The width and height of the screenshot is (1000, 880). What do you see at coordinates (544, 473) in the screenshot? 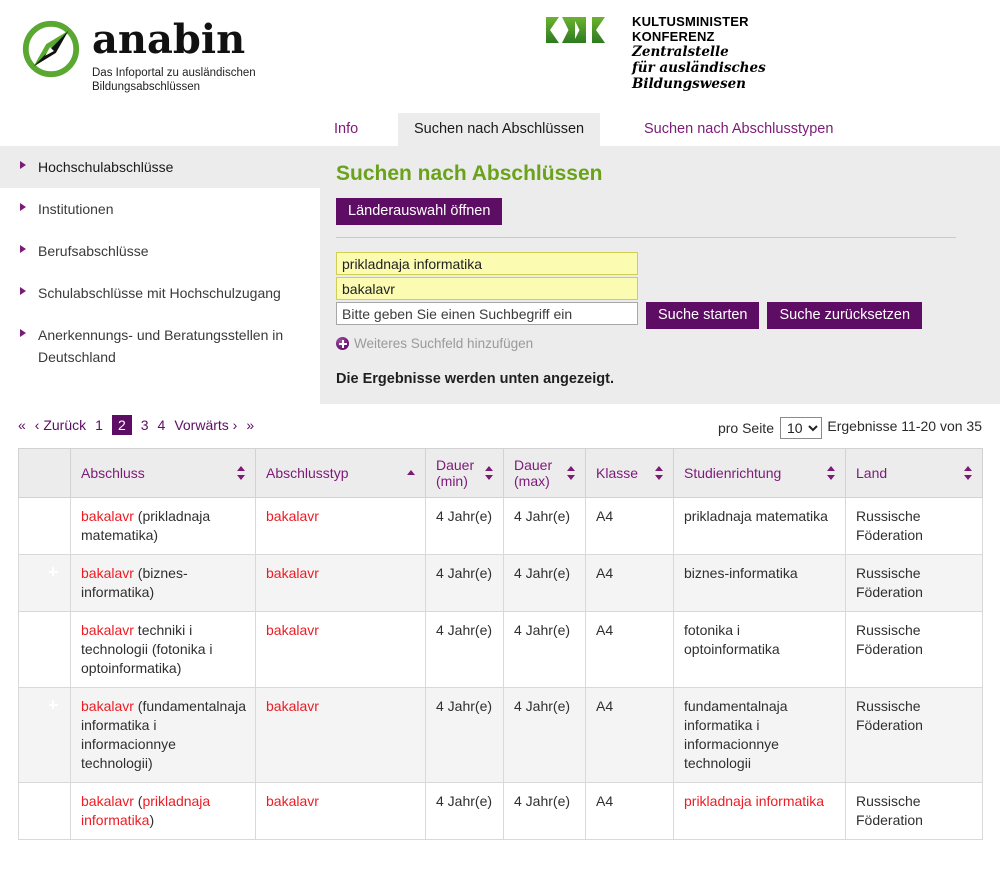
I see `col-dauer-max: Dauer (max)` at bounding box center [544, 473].